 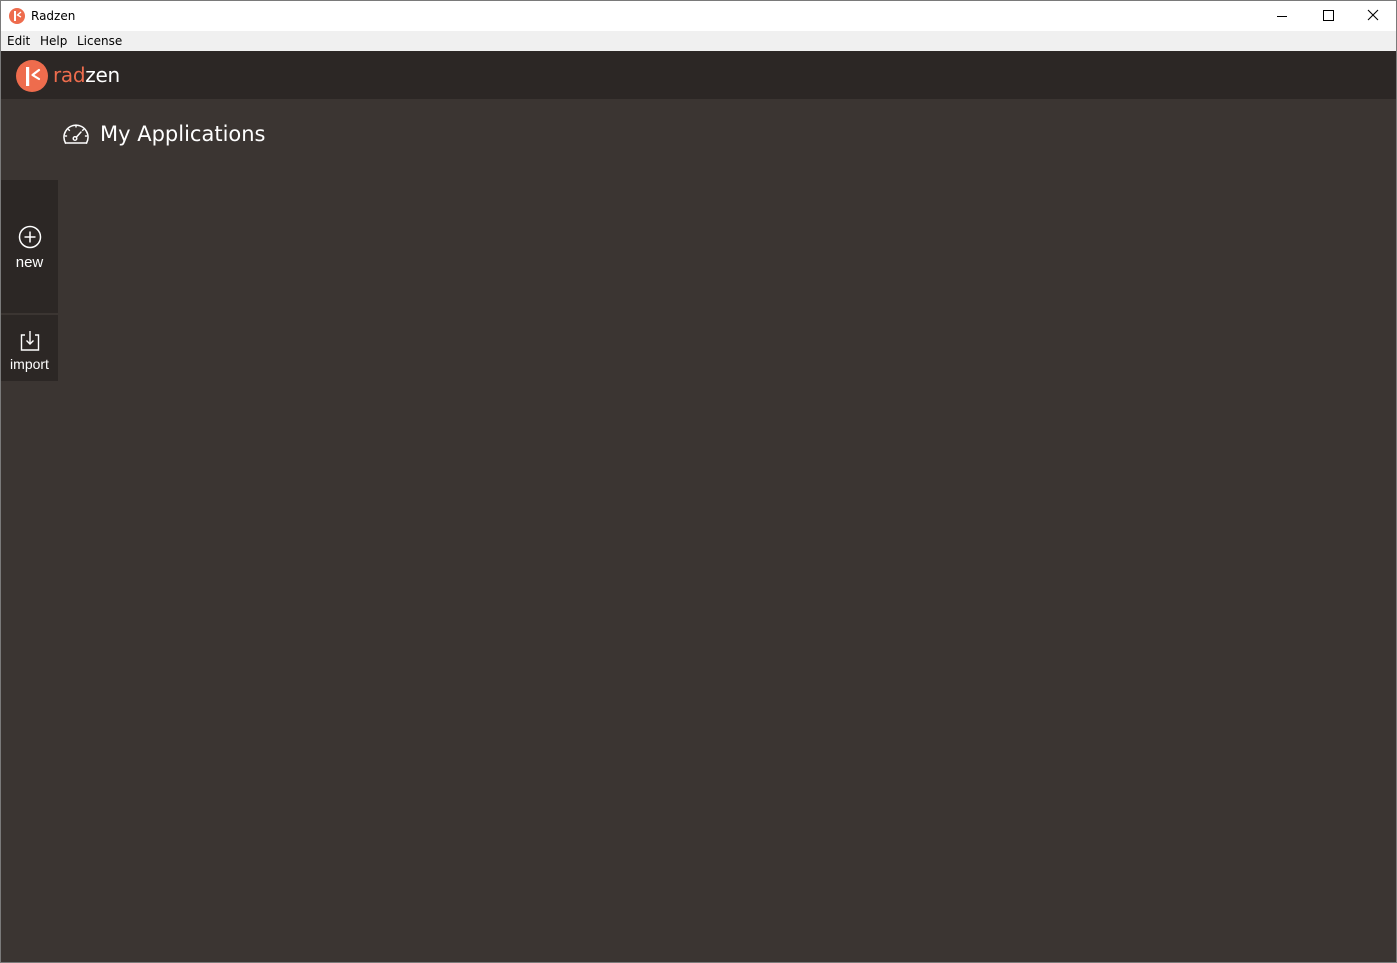 What do you see at coordinates (99, 41) in the screenshot?
I see `menu-license: License` at bounding box center [99, 41].